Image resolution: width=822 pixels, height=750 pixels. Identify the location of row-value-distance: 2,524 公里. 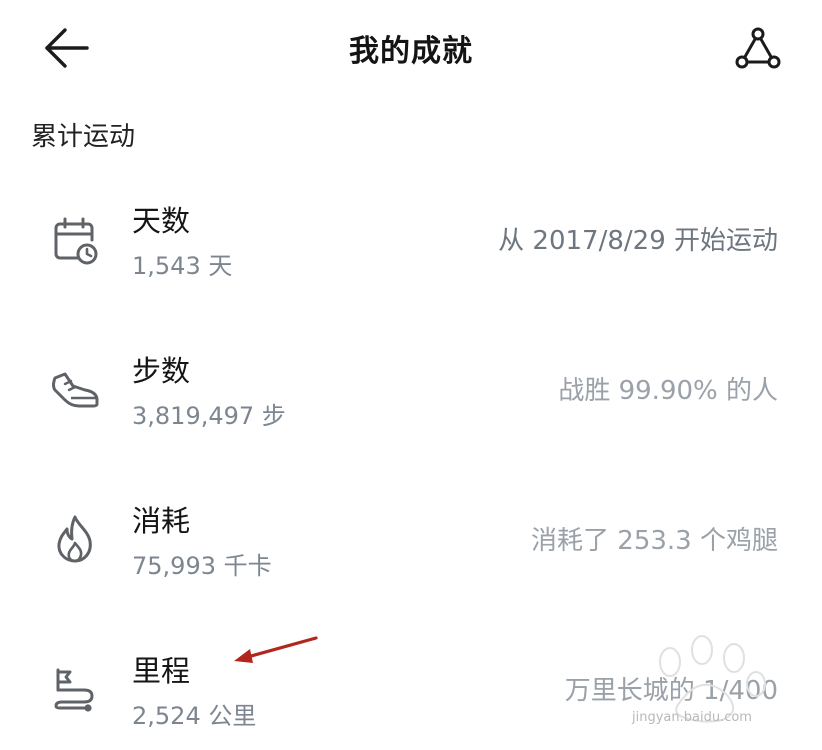
(194, 716).